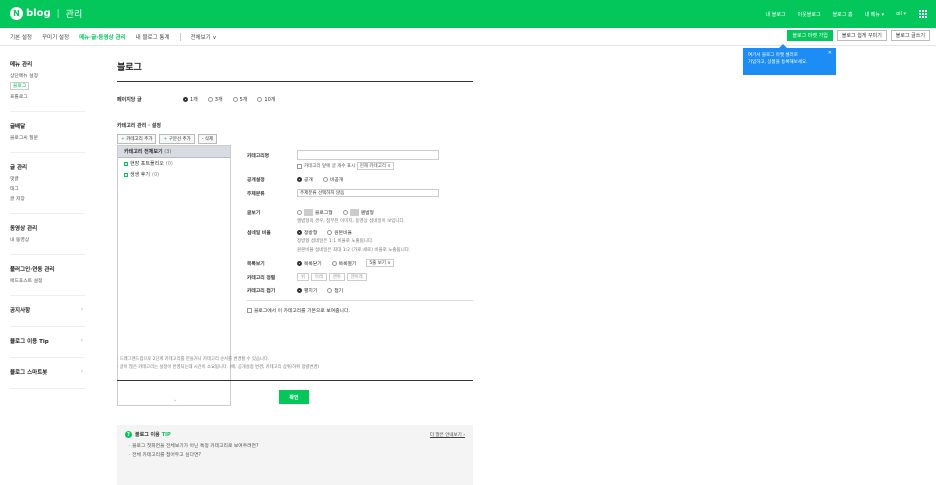 This screenshot has width=936, height=485. What do you see at coordinates (47, 280) in the screenshot?
I see `sidebar-item-adpost: 애드포스트 설정` at bounding box center [47, 280].